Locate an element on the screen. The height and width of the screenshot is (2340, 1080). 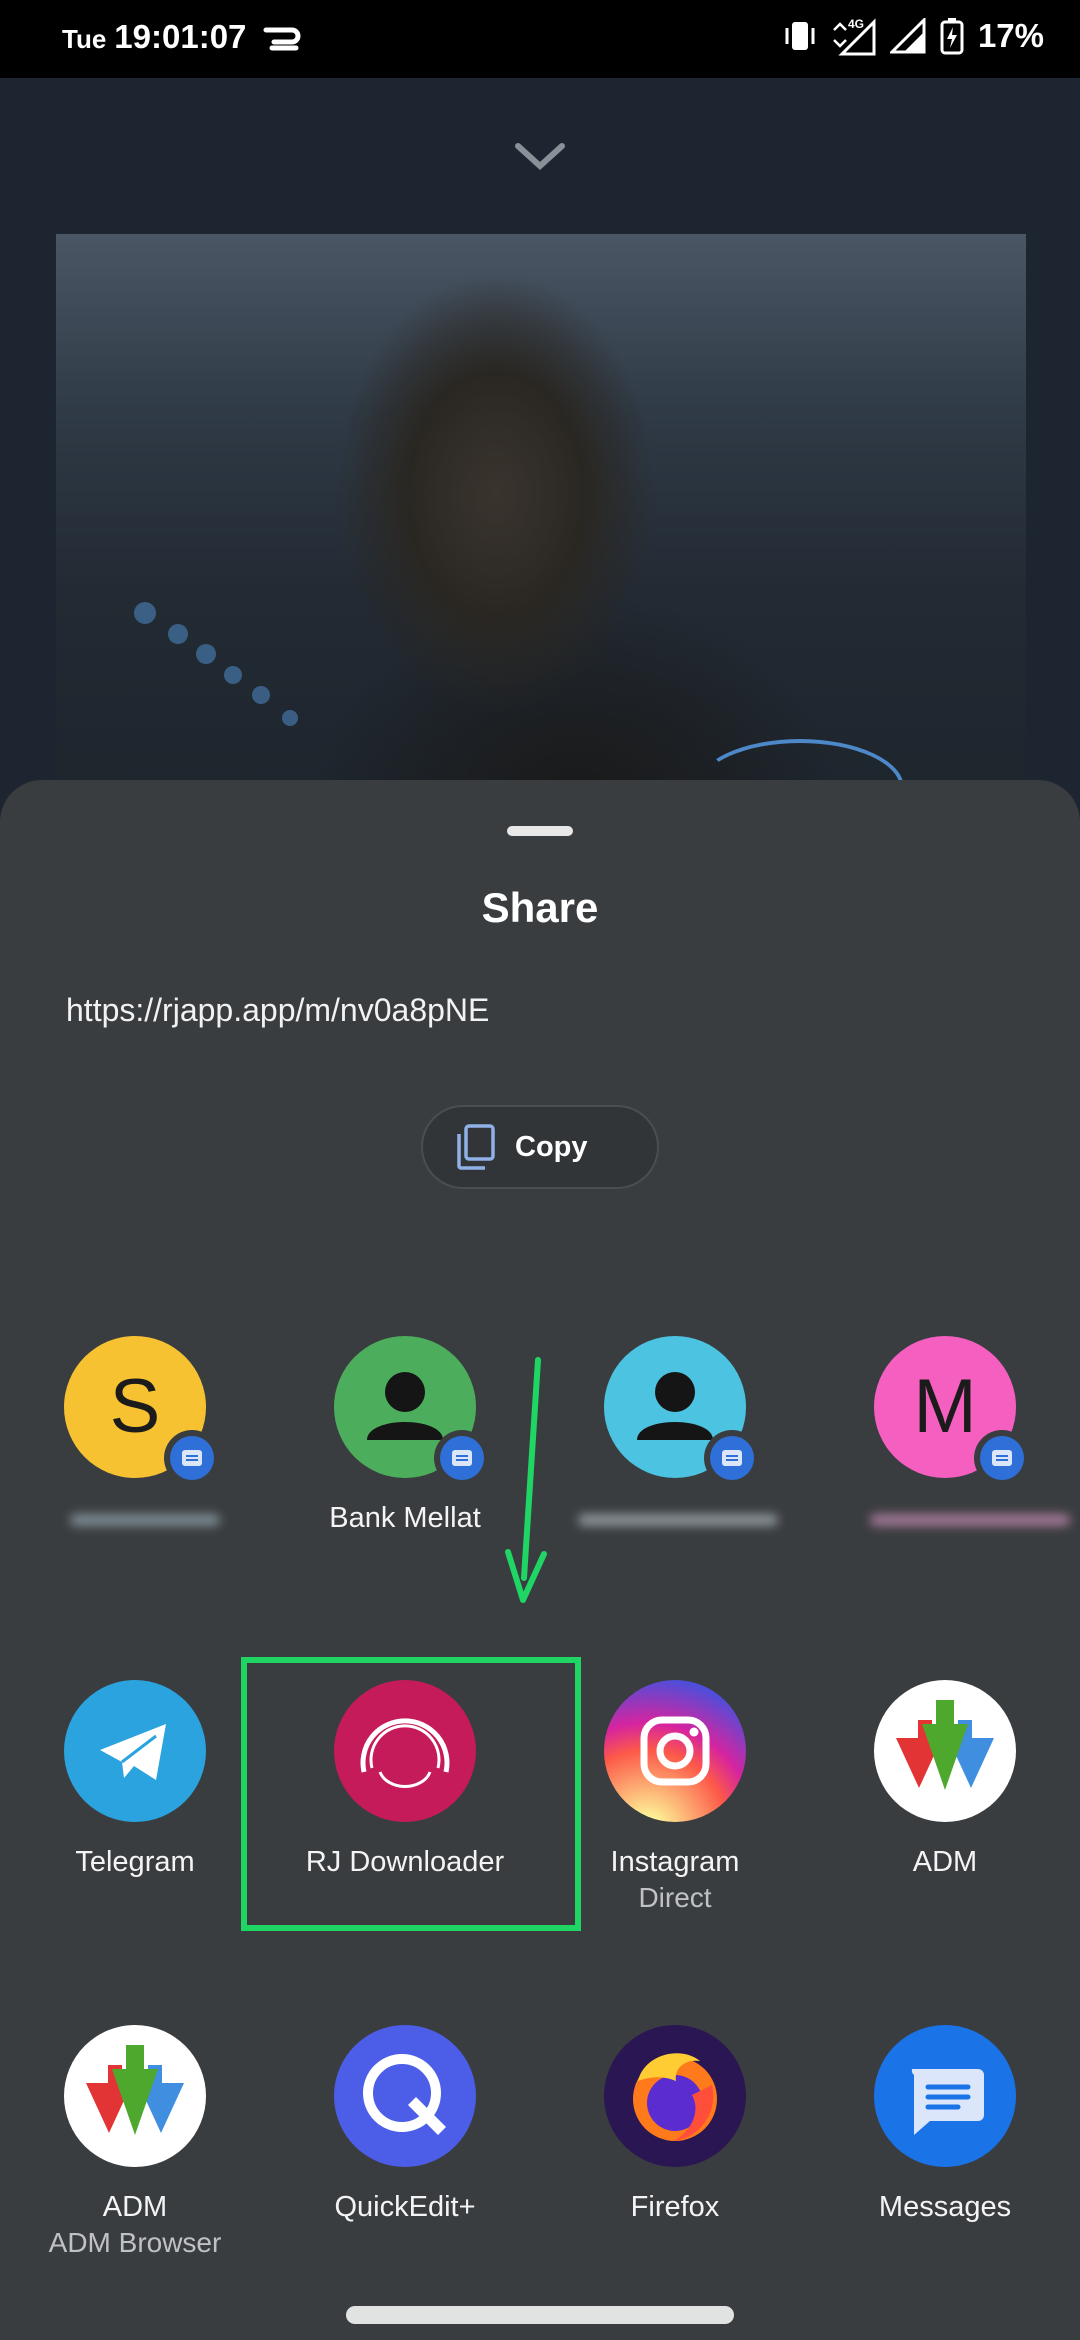
battery-percent: 17% is located at coordinates (1010, 35).